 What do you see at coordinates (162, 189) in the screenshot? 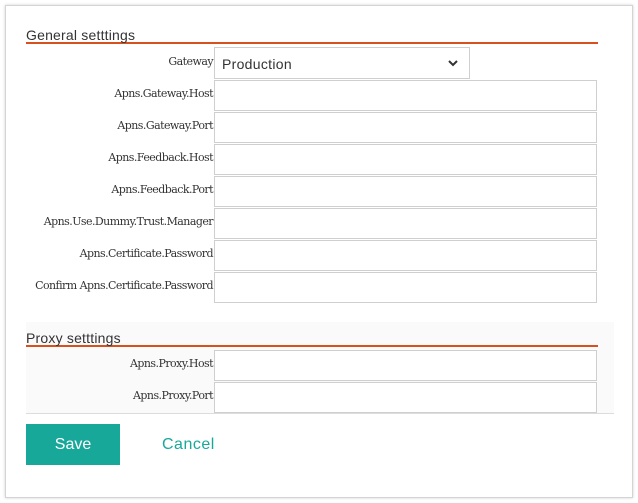
I see `apns-feedback-port-label: Apns.Feedback.Port` at bounding box center [162, 189].